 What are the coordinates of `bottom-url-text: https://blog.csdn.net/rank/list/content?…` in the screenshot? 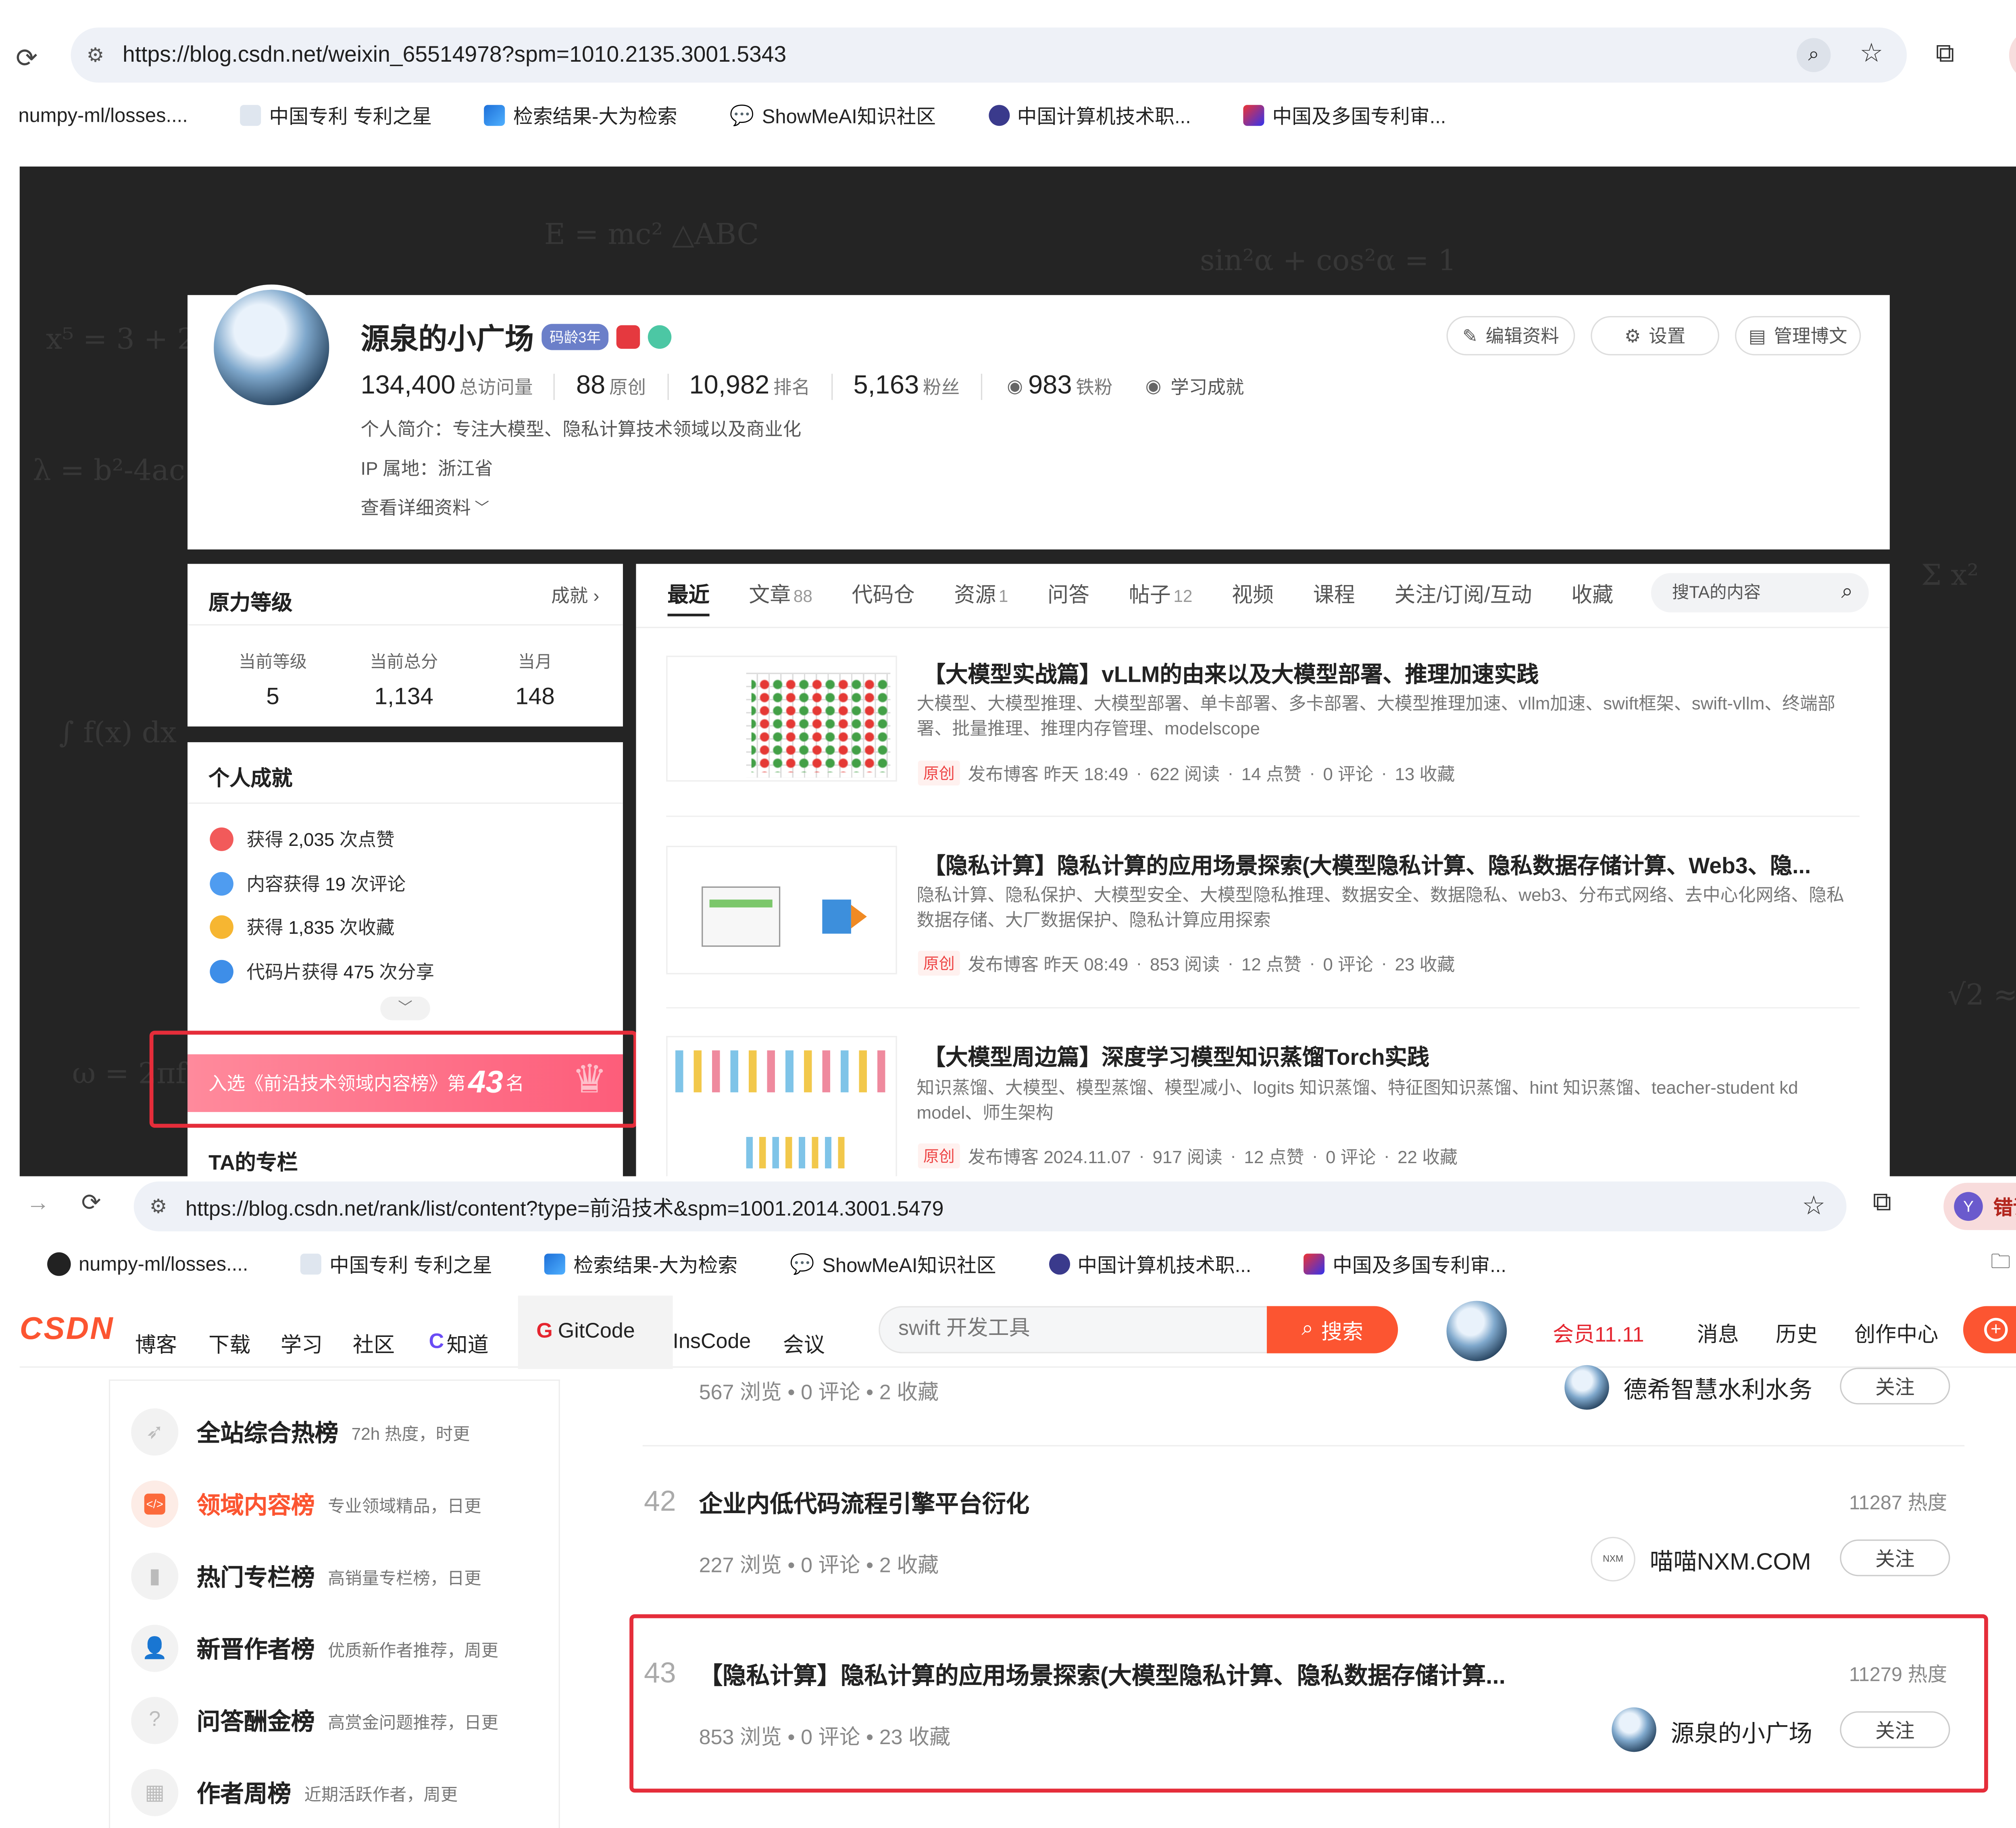 It's located at (564, 1206).